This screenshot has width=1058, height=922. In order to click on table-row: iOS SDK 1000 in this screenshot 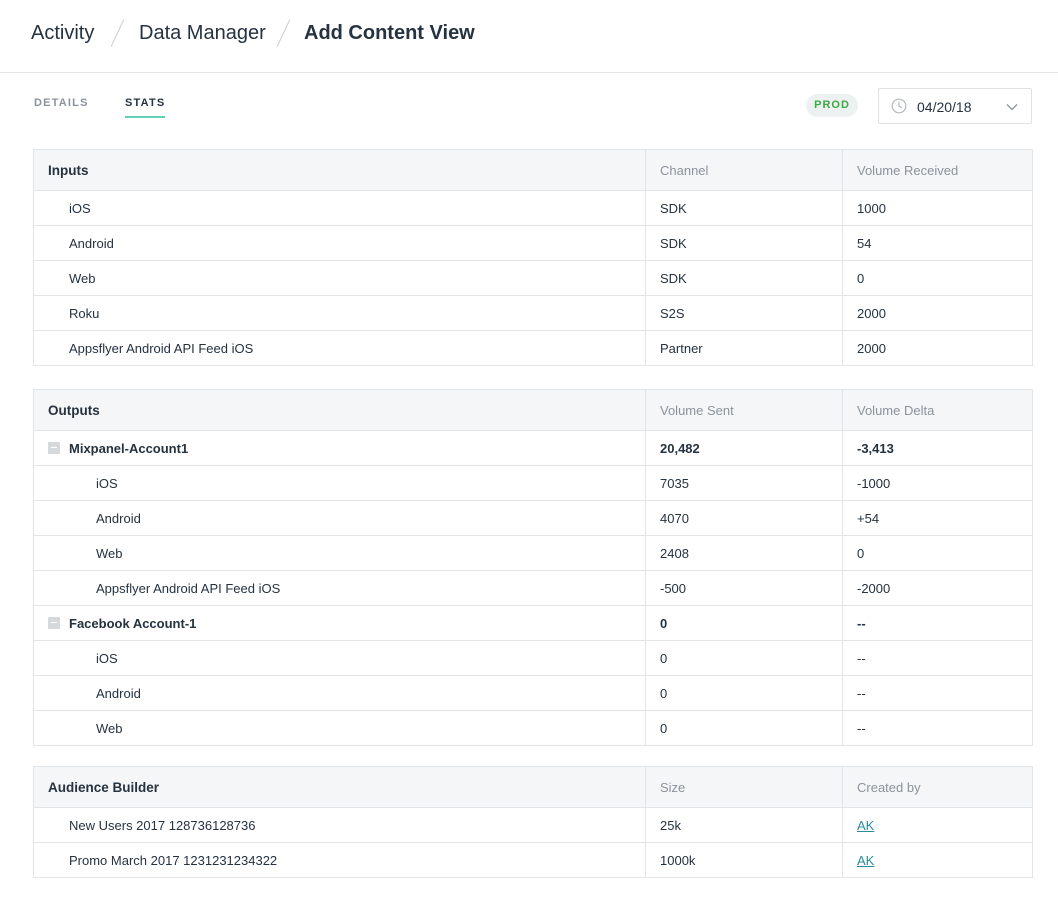, I will do `click(533, 208)`.